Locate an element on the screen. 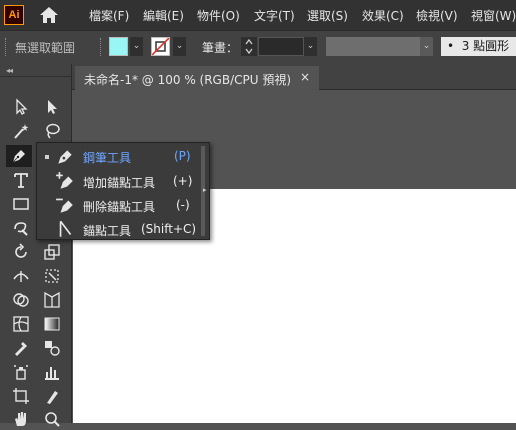 The width and height of the screenshot is (516, 430). brush-definition-dropdown: • 3 點圓形 is located at coordinates (478, 46).